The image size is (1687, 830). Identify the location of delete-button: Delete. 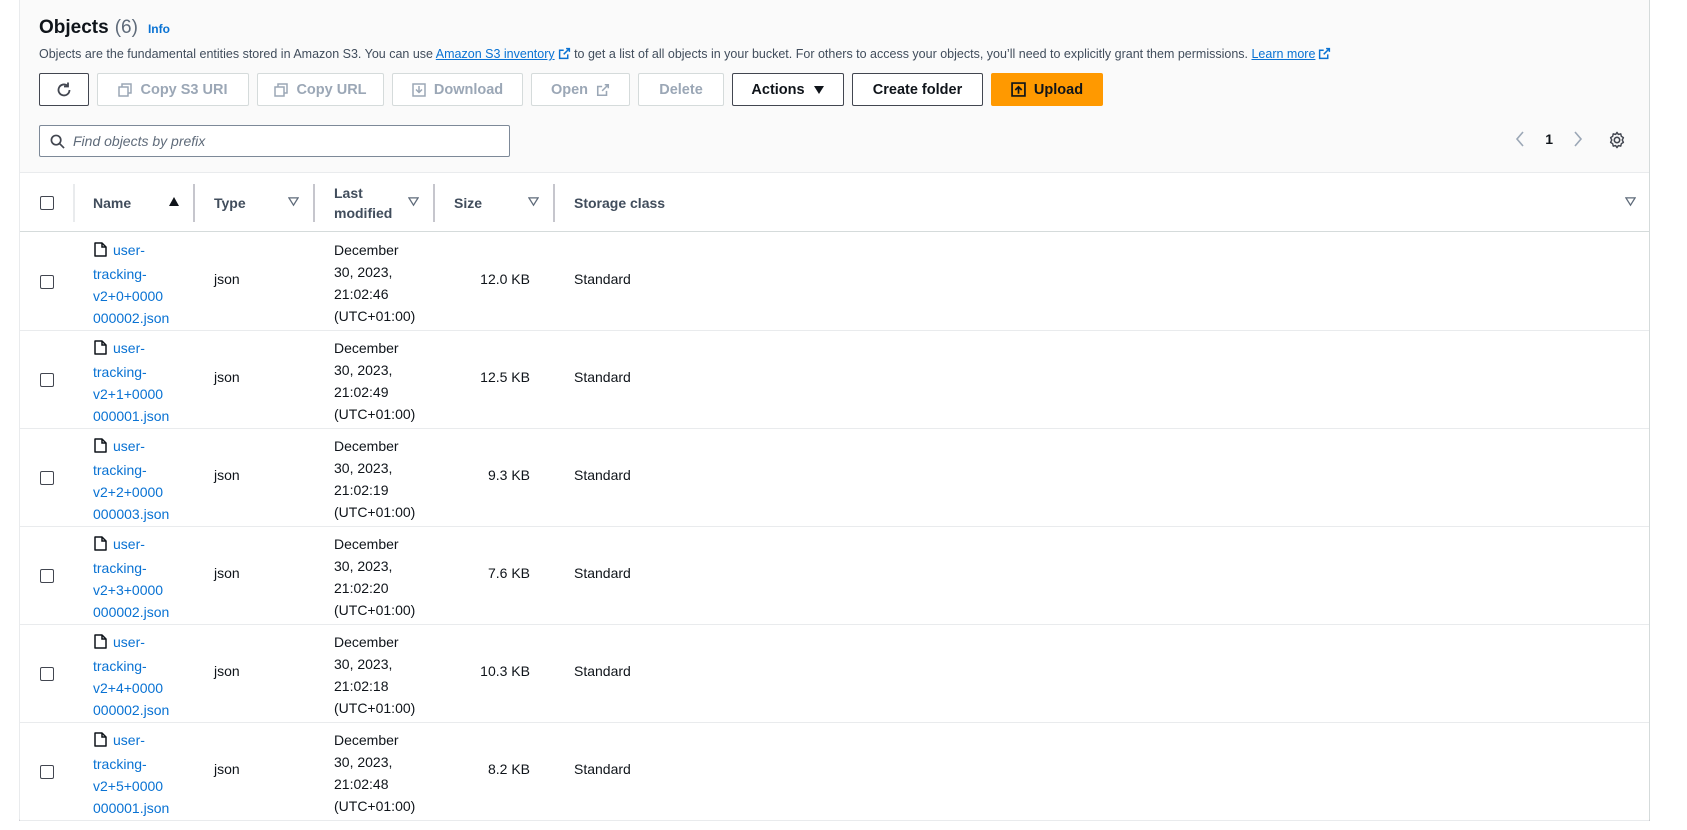
(681, 89).